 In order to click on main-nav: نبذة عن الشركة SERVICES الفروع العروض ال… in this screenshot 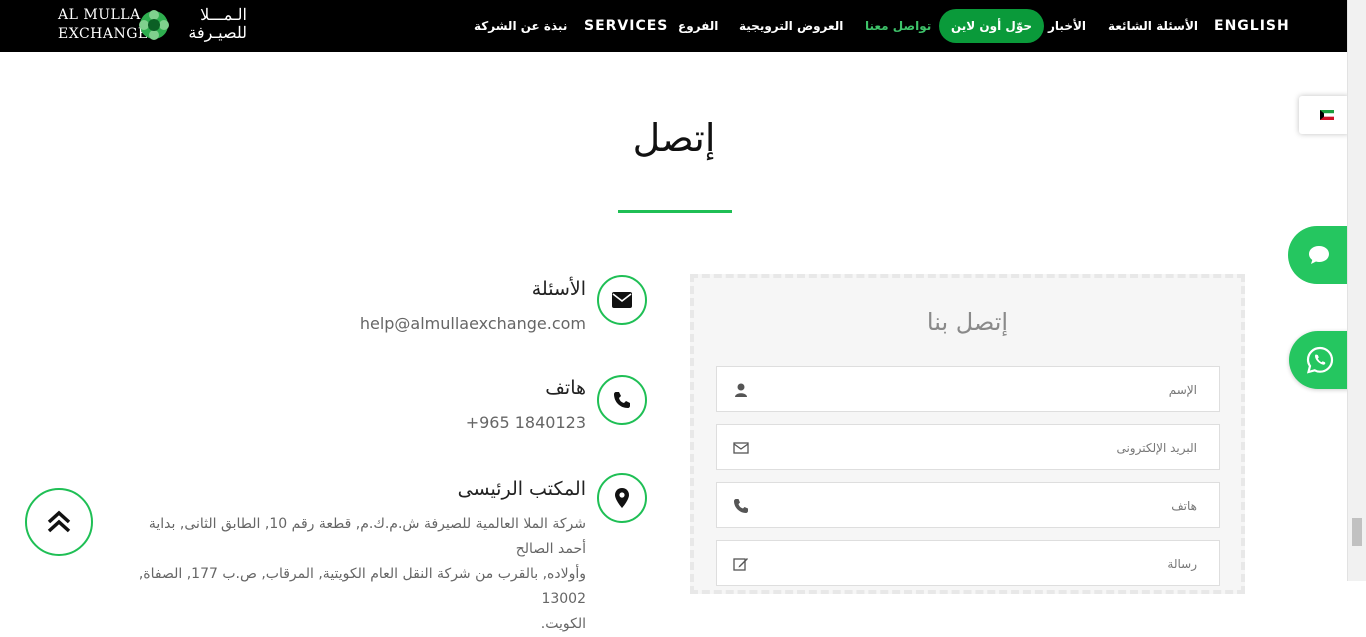, I will do `click(674, 26)`.